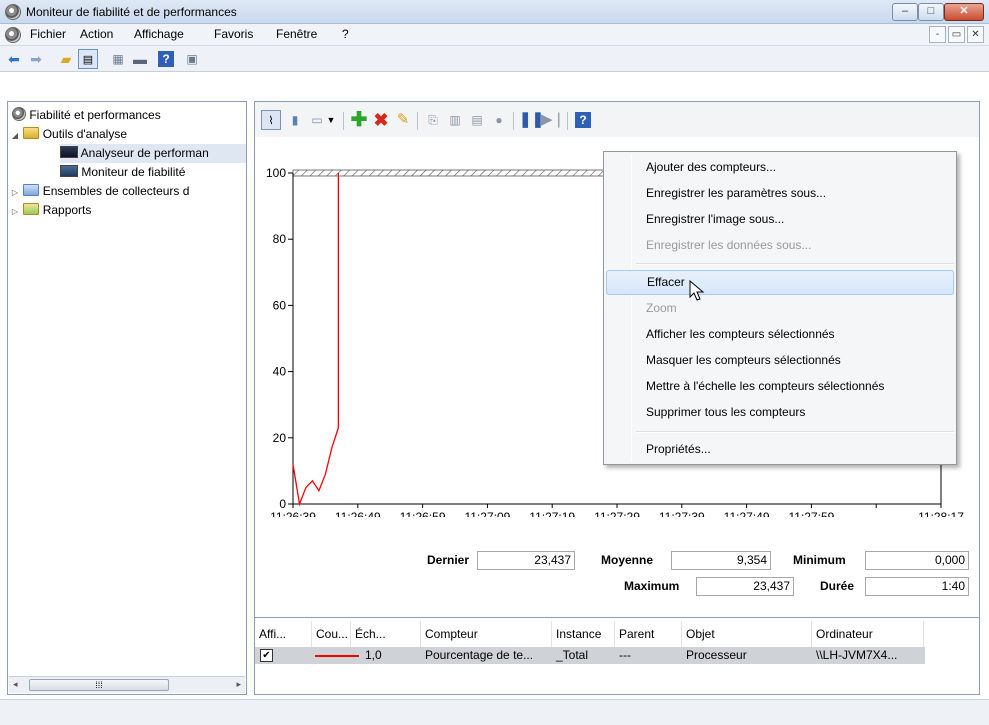 Image resolution: width=989 pixels, height=725 pixels. I want to click on legend-cell-instance: _Total, so click(572, 655).